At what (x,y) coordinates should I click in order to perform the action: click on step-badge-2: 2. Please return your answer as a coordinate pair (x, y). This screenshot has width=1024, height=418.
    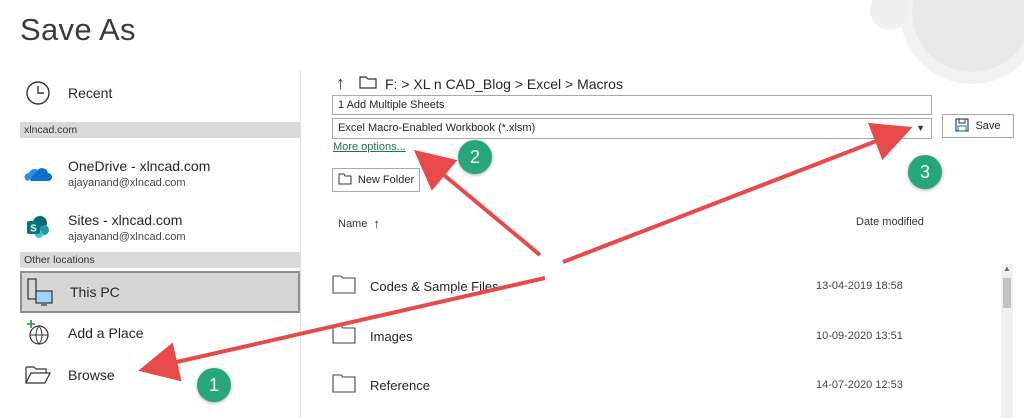
    Looking at the image, I should click on (475, 157).